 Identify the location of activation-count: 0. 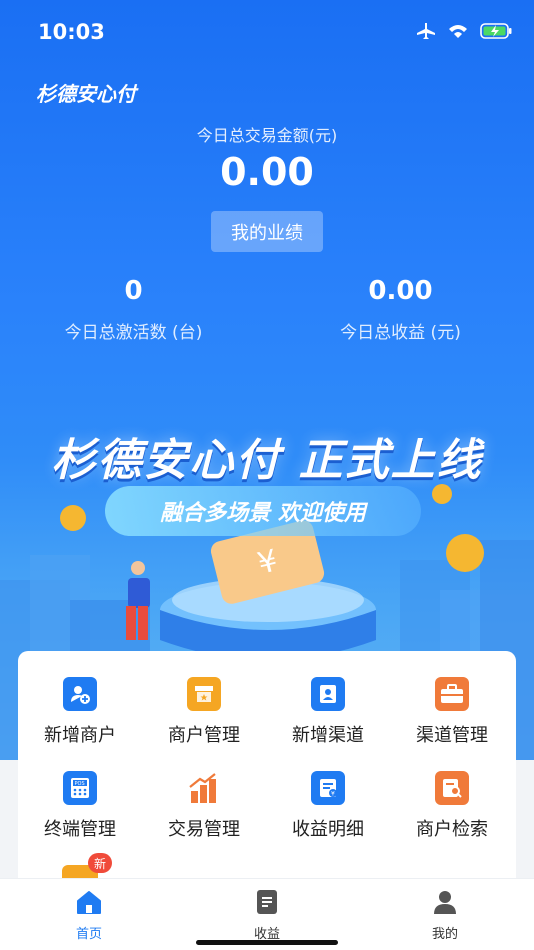
(133, 291).